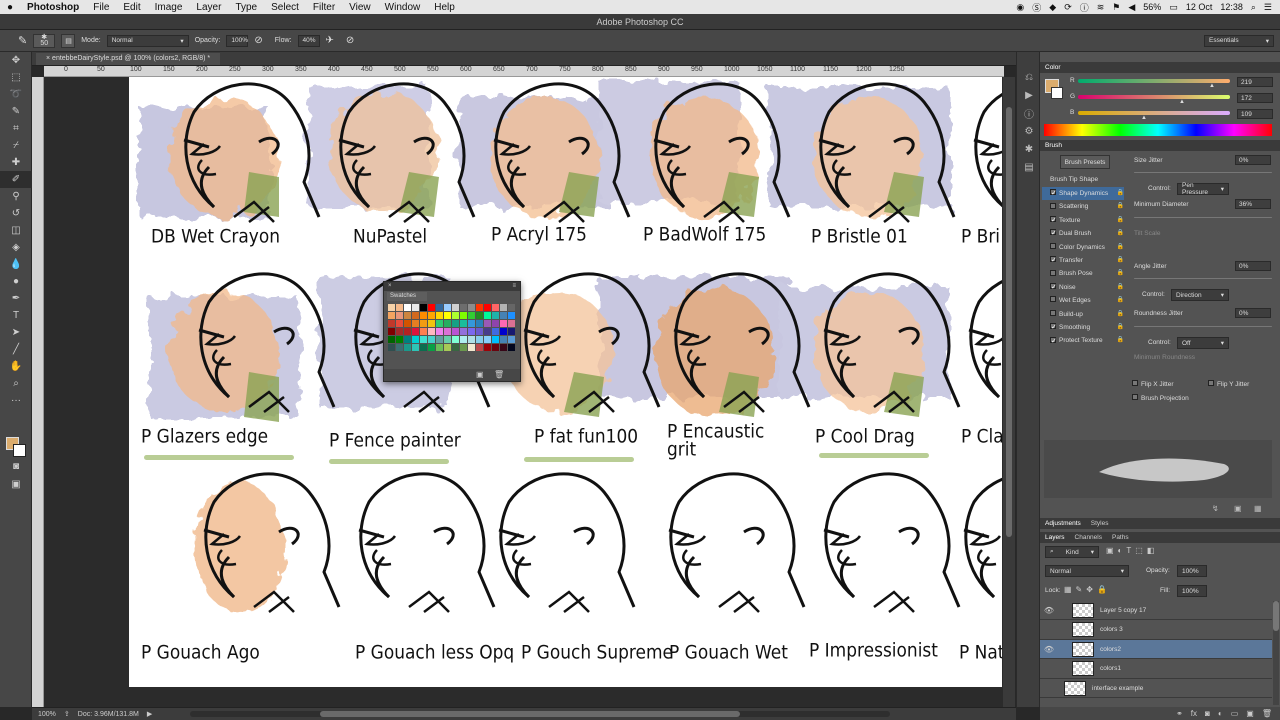 The width and height of the screenshot is (1280, 720). I want to click on menu-layer: Layer, so click(208, 7).